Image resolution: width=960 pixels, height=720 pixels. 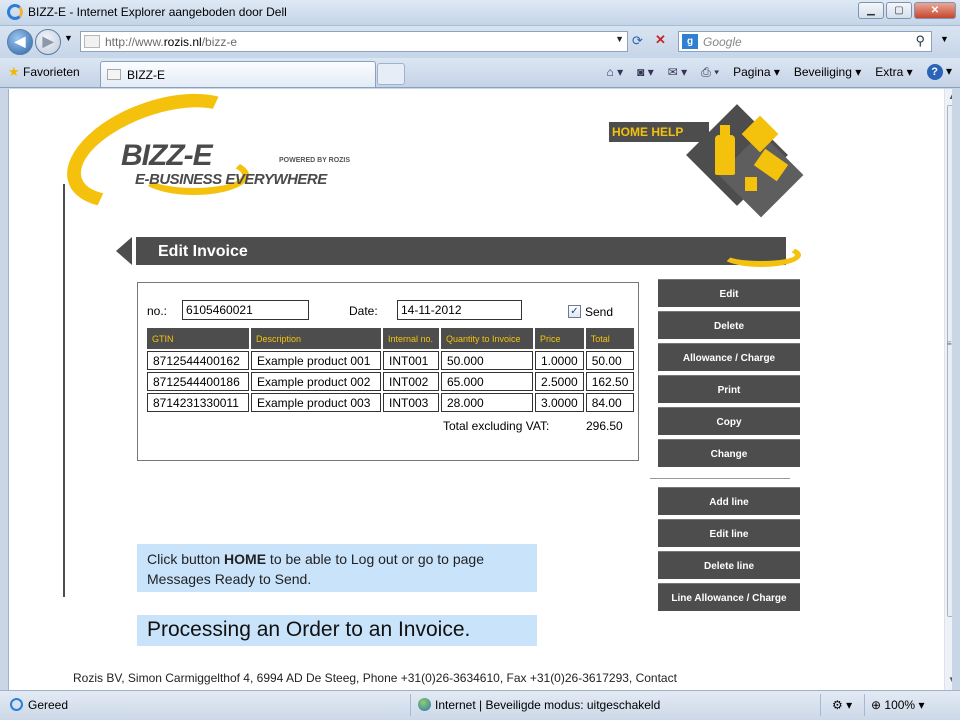 What do you see at coordinates (245, 310) in the screenshot?
I see `invoice-no-input` at bounding box center [245, 310].